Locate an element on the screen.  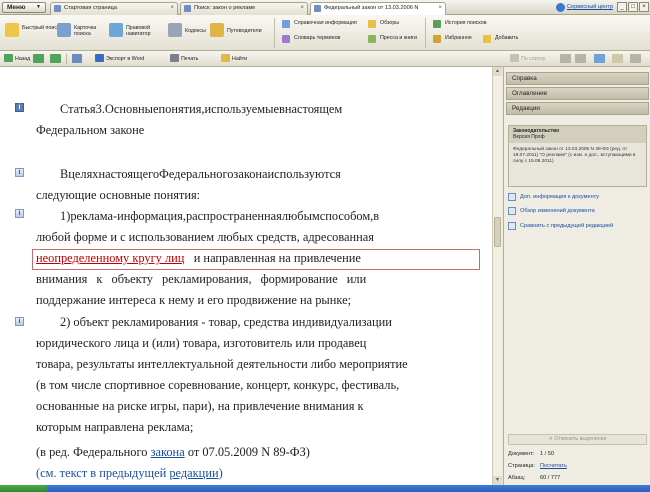
arrow-up-icon is located at coordinates (565, 58).